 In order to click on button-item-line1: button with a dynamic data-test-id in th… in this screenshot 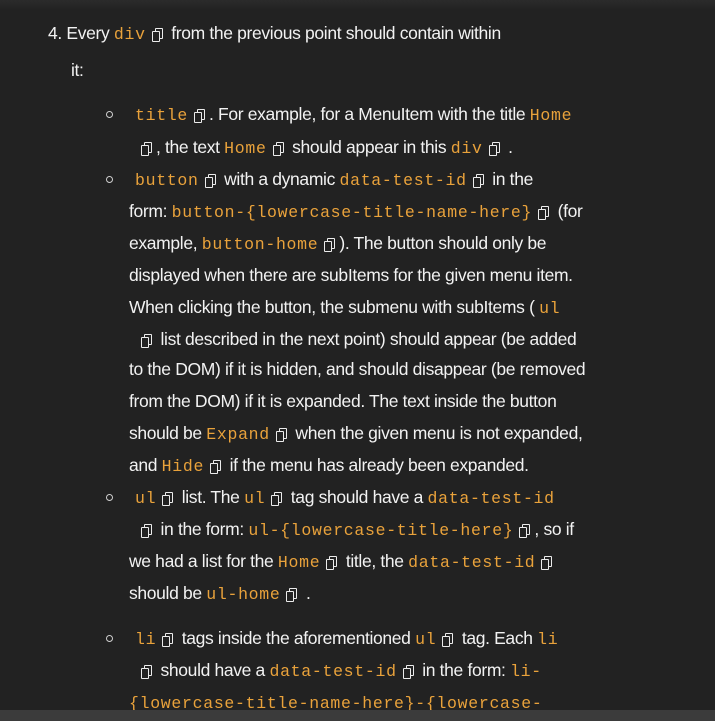, I will do `click(334, 179)`.